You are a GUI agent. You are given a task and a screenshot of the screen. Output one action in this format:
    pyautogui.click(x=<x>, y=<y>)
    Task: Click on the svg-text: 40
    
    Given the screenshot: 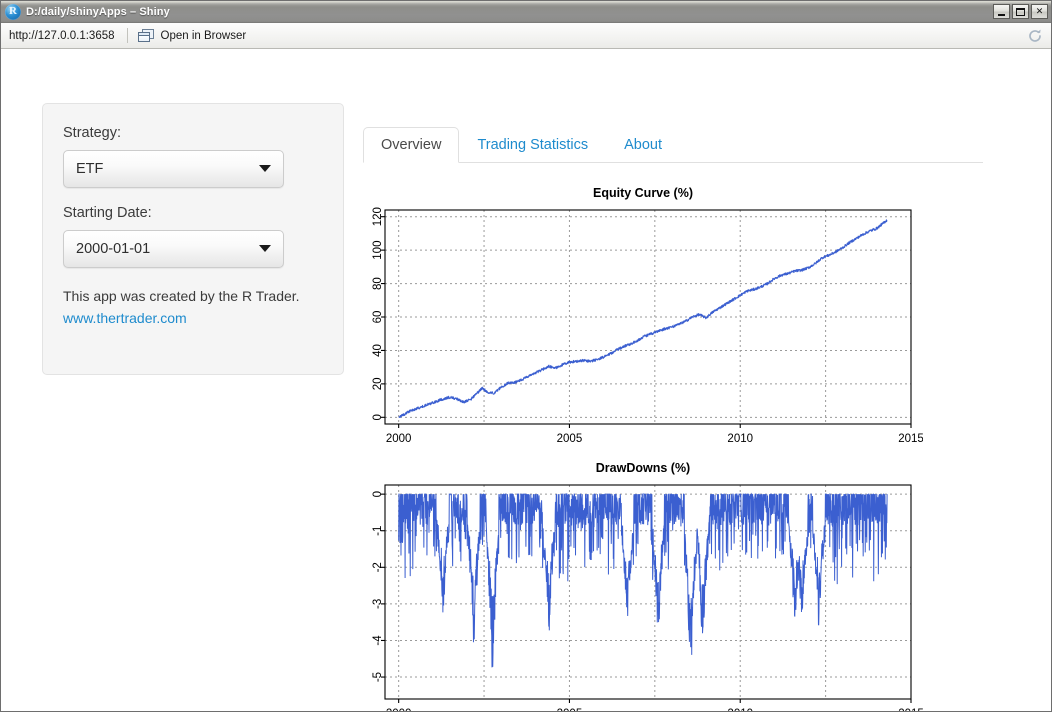 What is the action you would take?
    pyautogui.click(x=378, y=350)
    